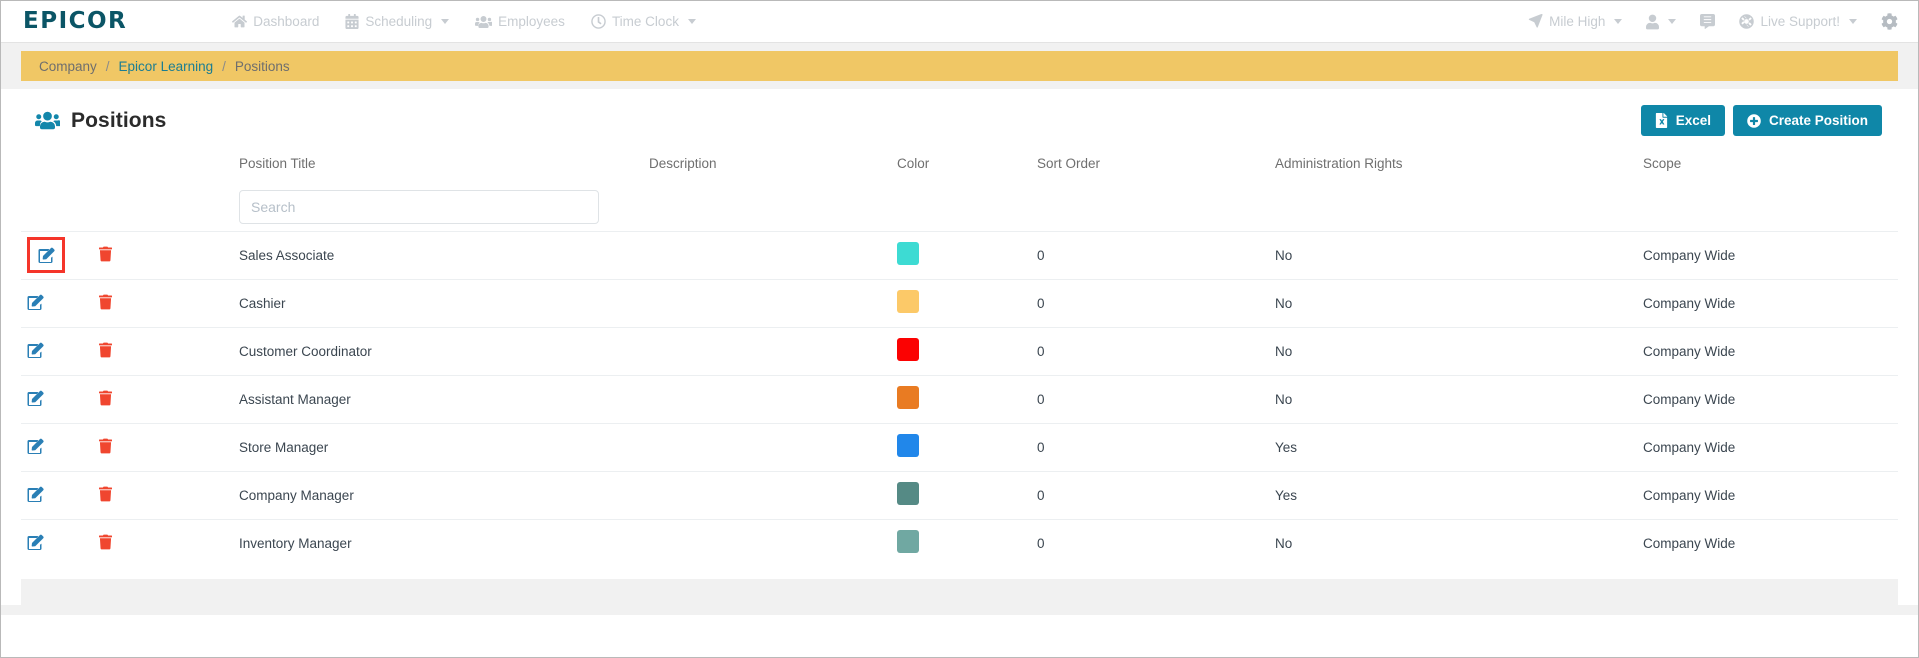 This screenshot has width=1919, height=658. Describe the element at coordinates (57, 164) in the screenshot. I see `column-header-edit` at that location.